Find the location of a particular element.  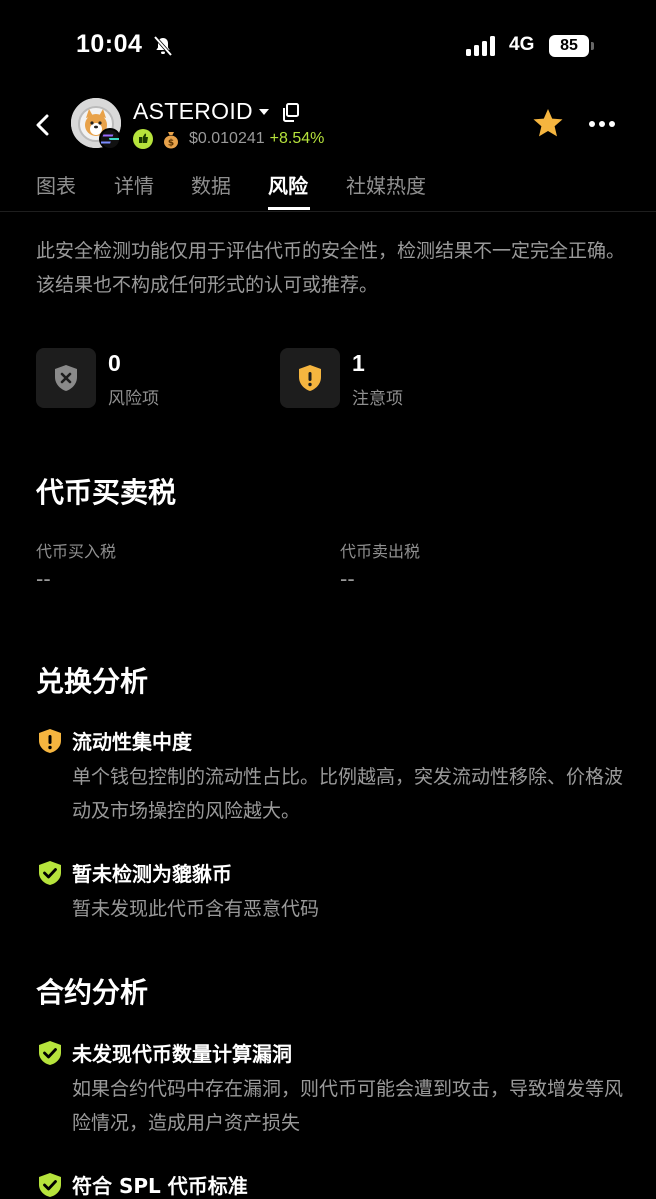

risk-count: 0 is located at coordinates (114, 363).